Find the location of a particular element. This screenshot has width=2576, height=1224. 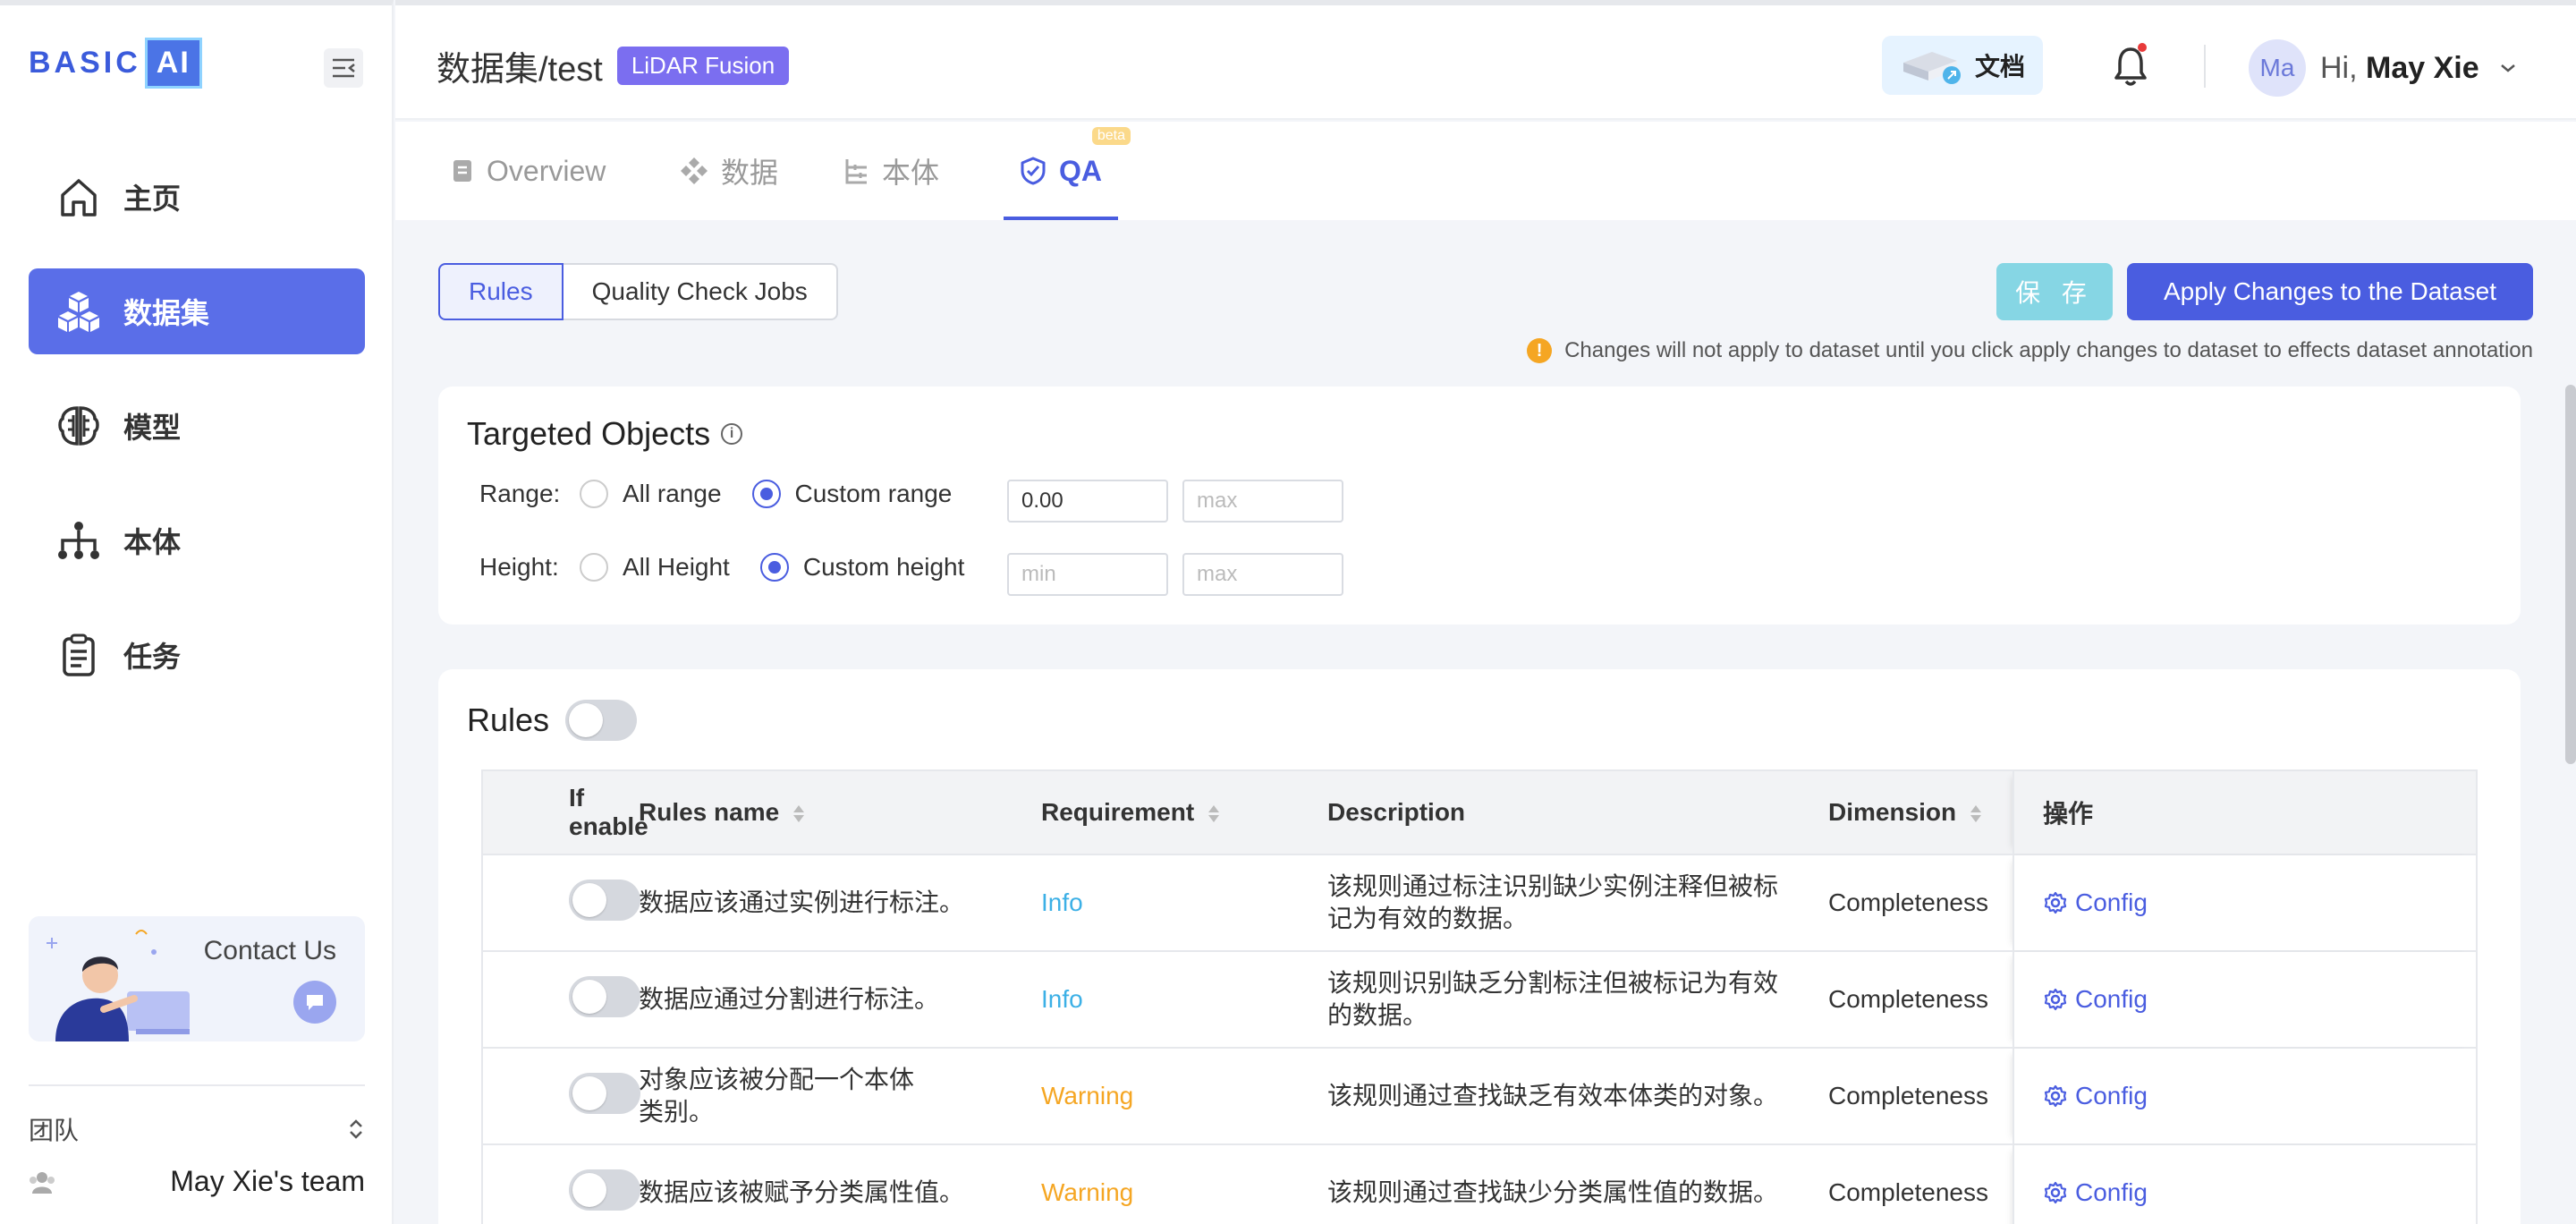

diamonds-icon is located at coordinates (694, 171).